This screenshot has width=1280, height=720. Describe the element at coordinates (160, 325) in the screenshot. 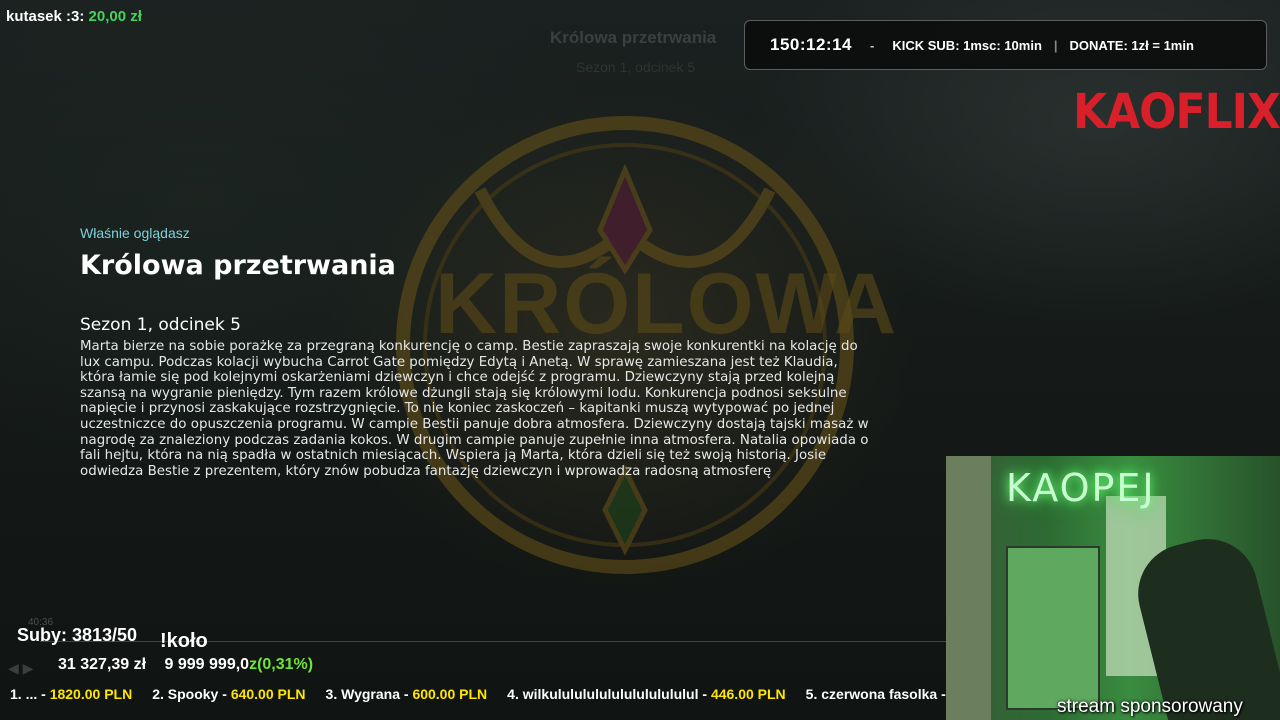

I see `episode-label: Sezon 1, odcinek 5` at that location.